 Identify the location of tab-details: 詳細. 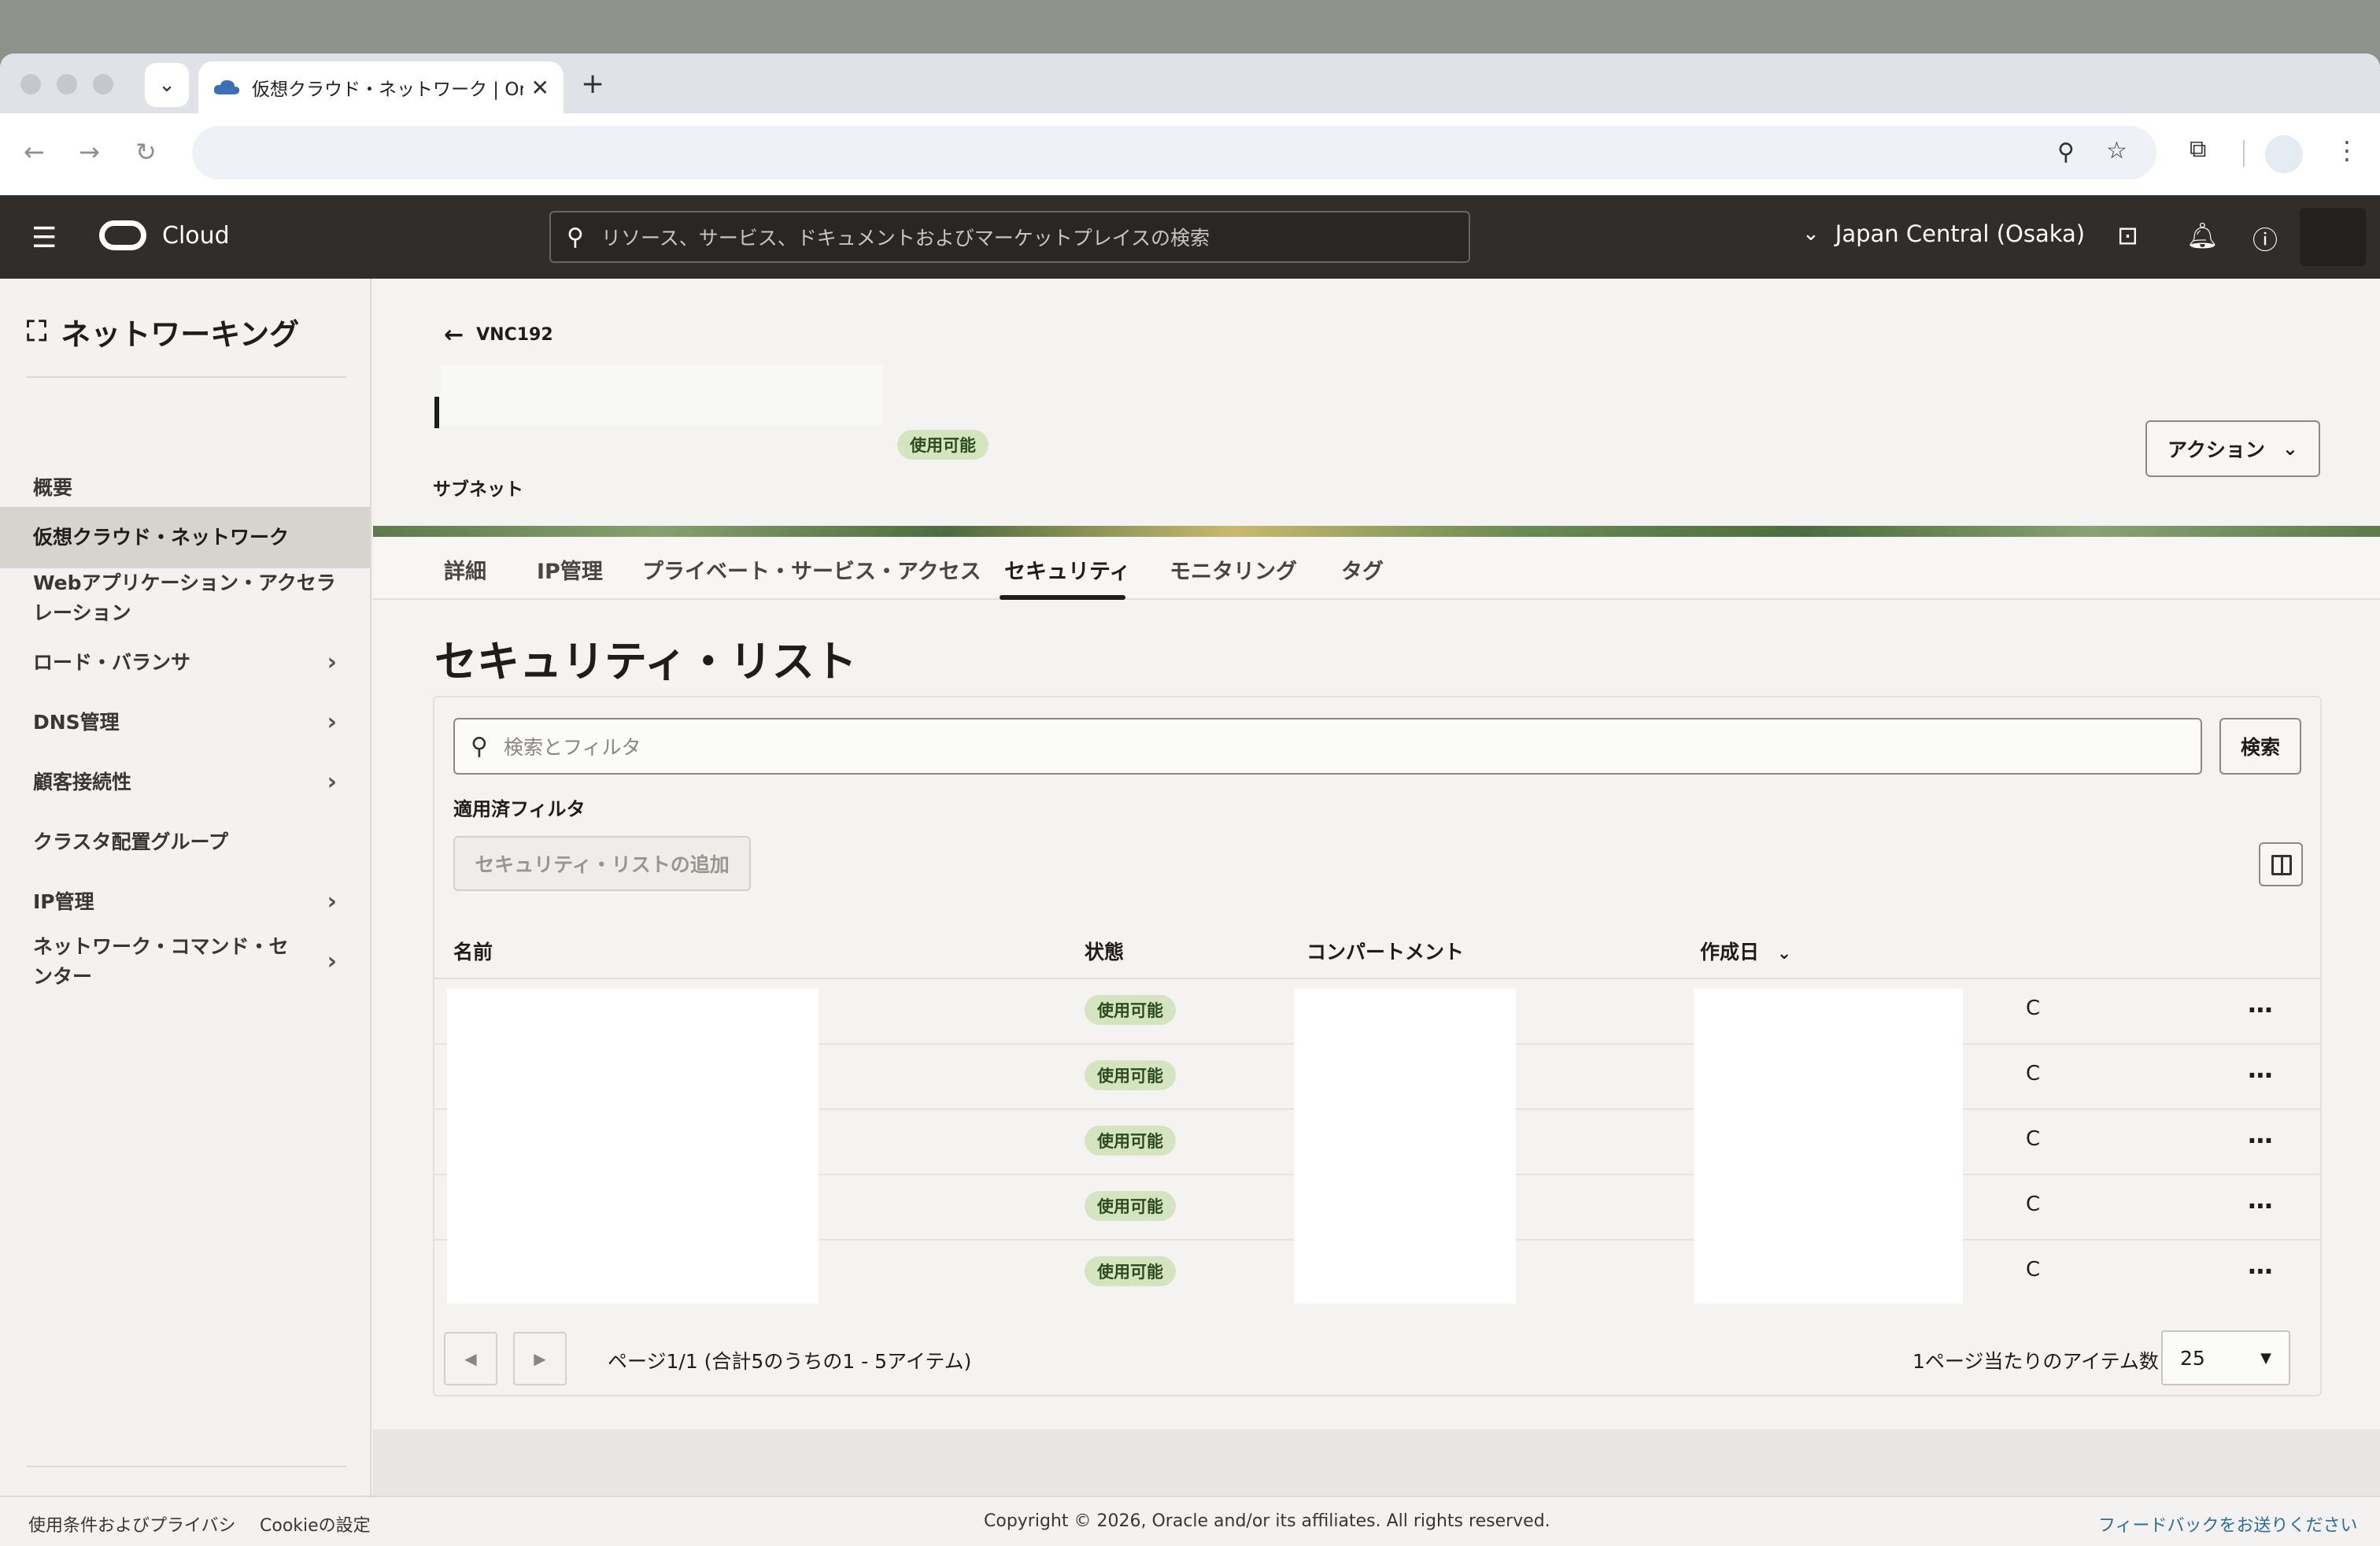
(465, 569).